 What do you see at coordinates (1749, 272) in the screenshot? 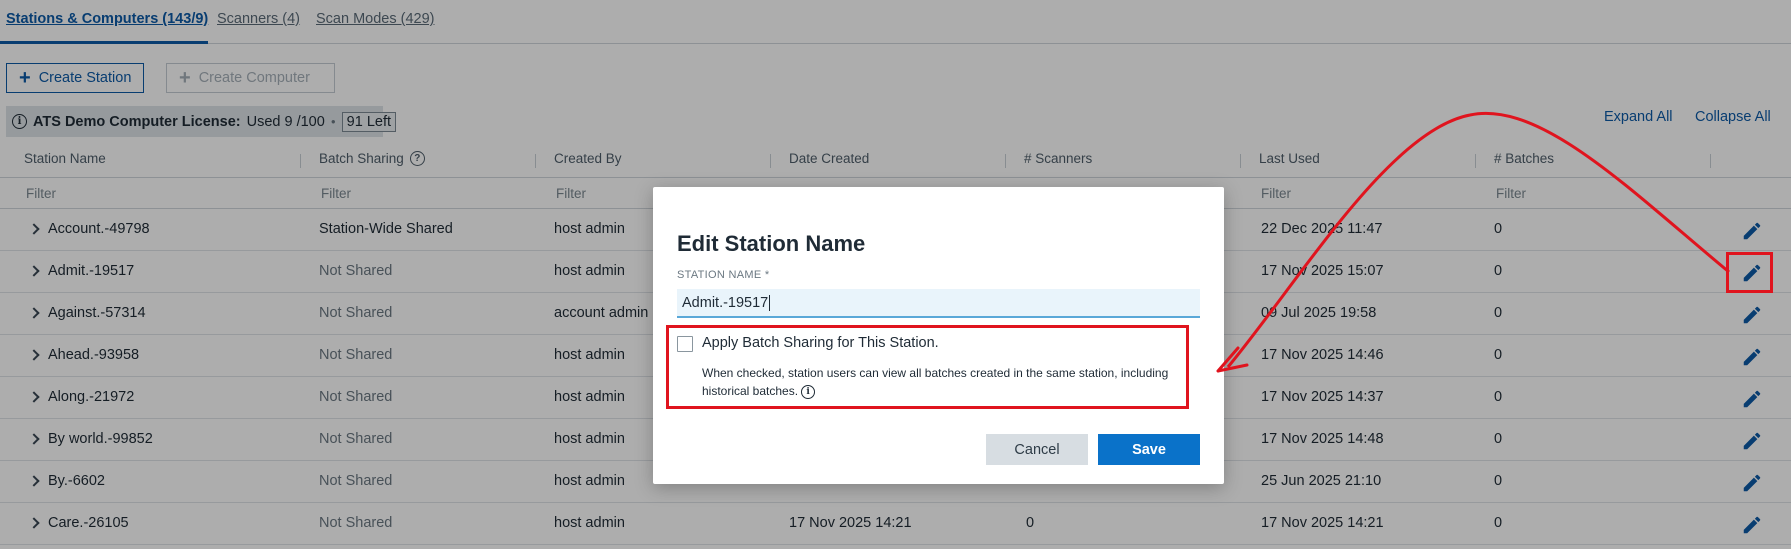
I see `annotation-box-edit-icon` at bounding box center [1749, 272].